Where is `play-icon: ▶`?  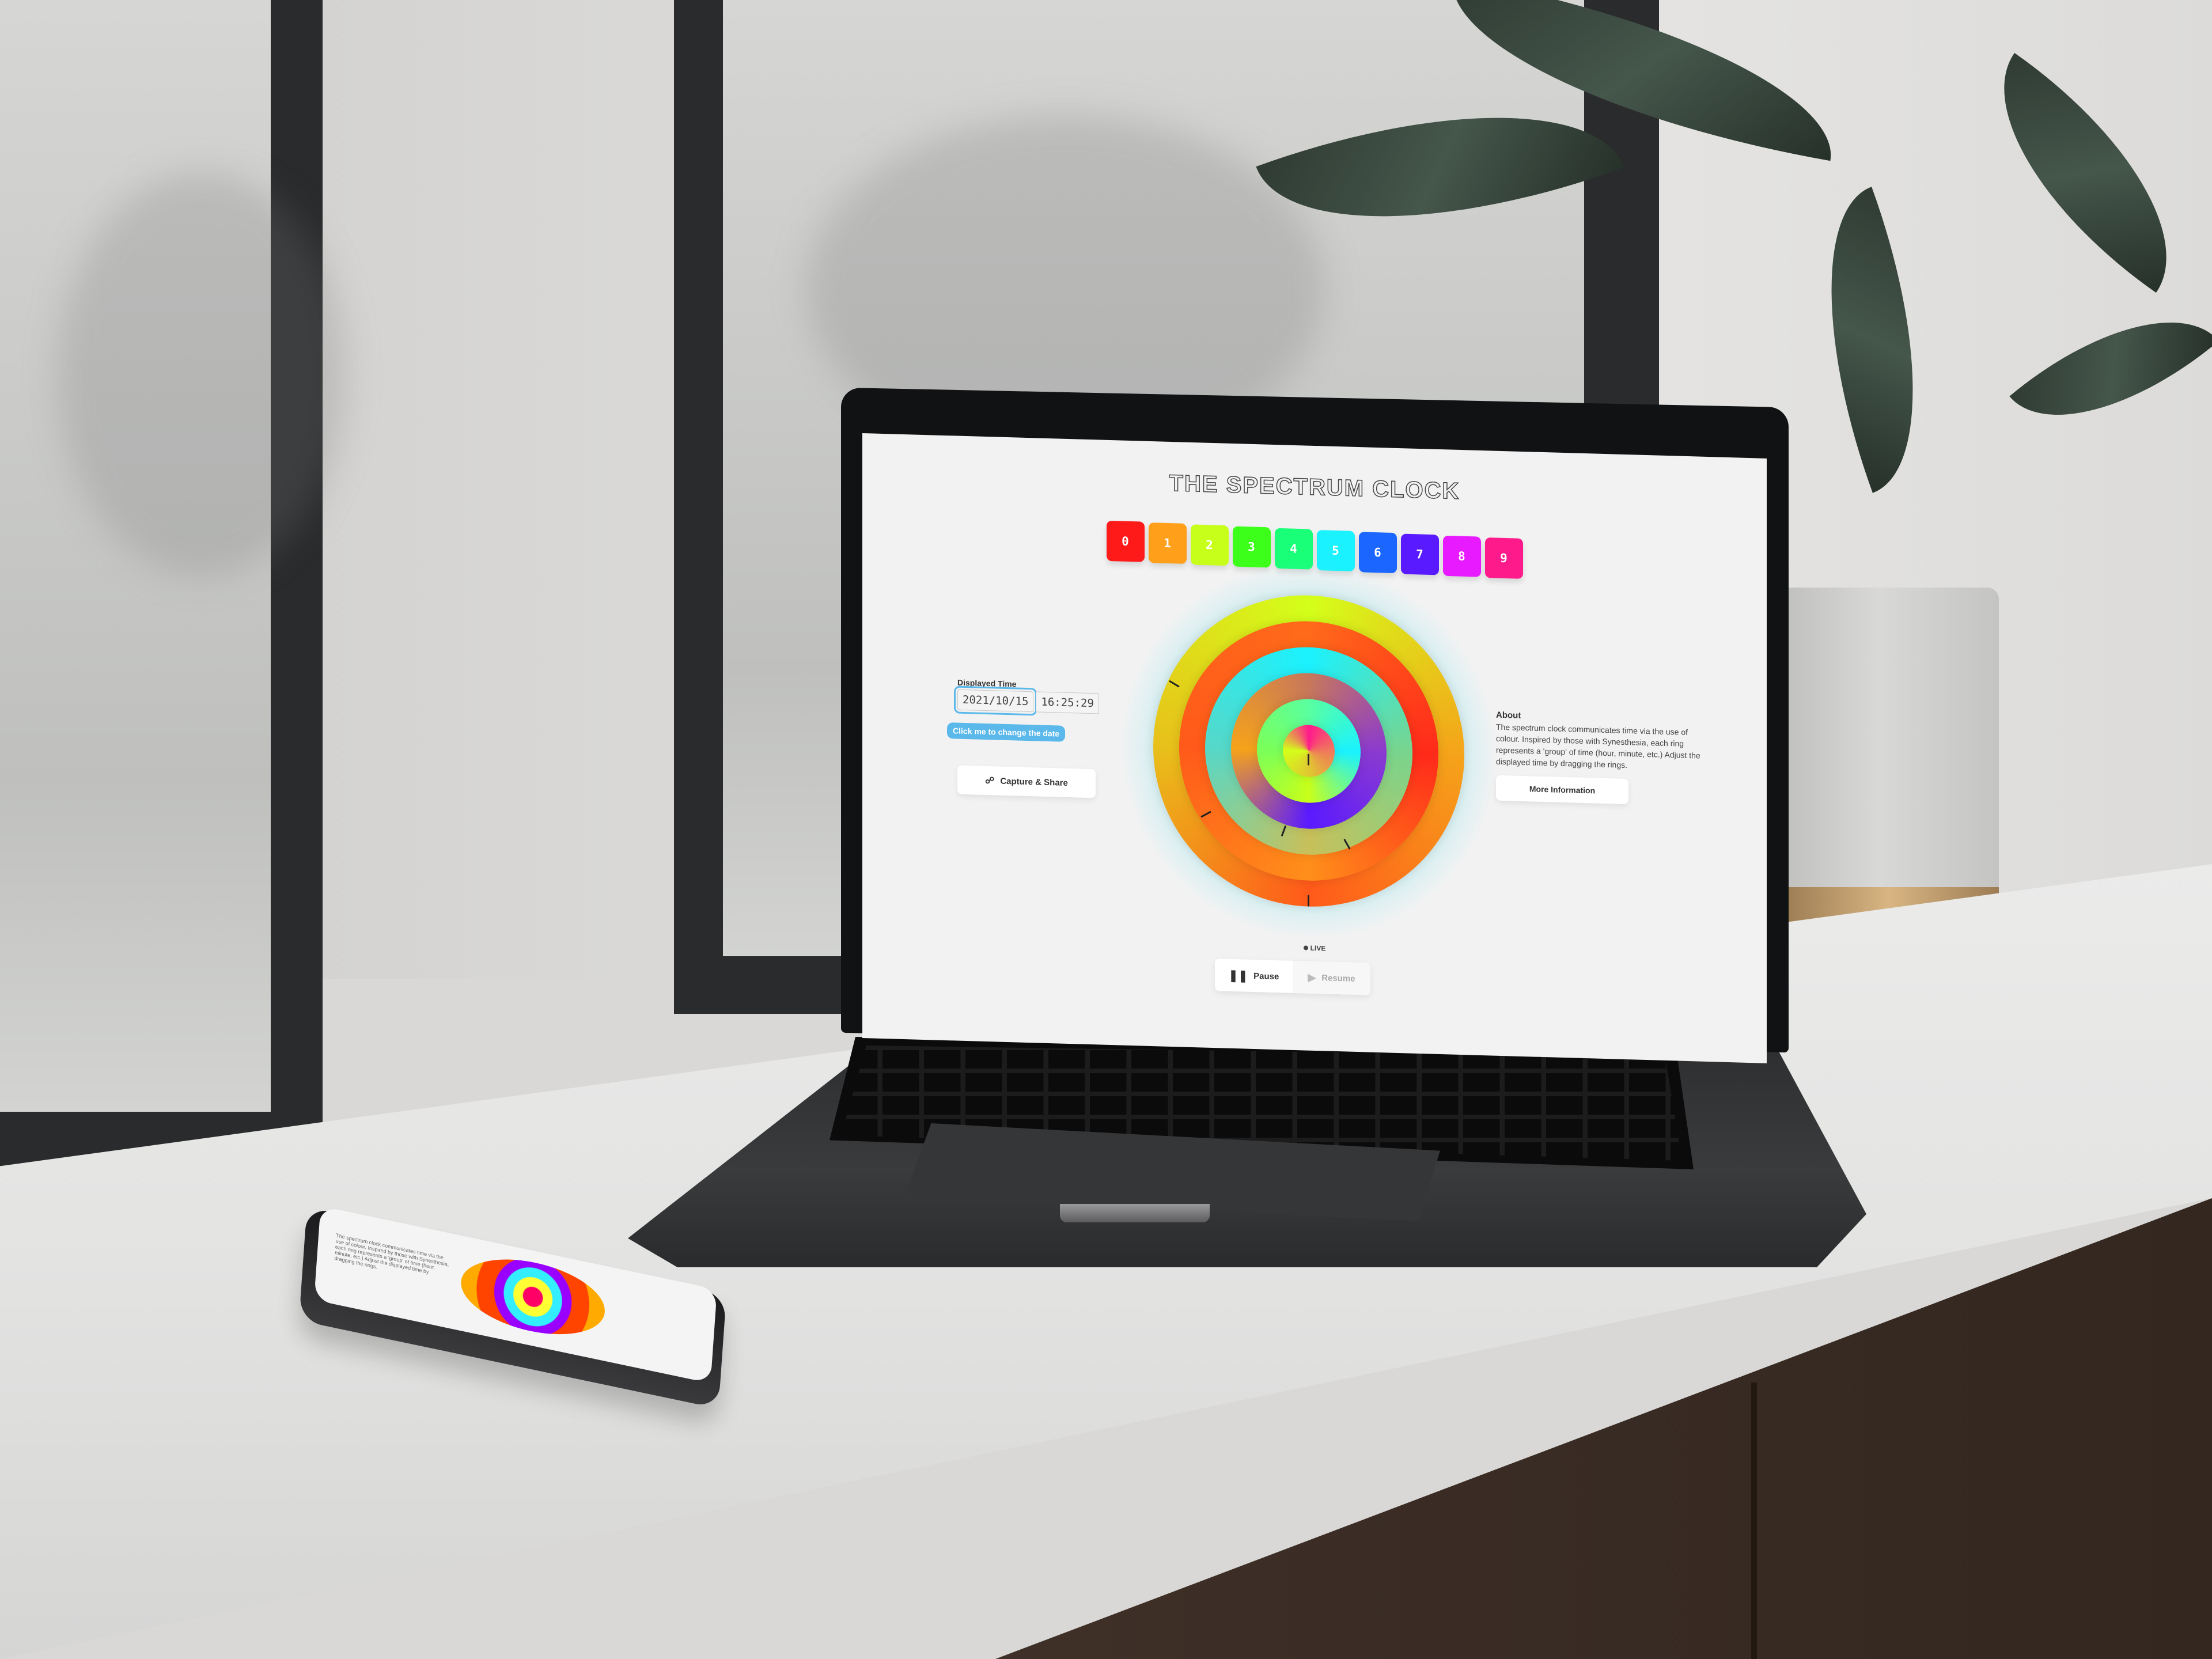
play-icon: ▶ is located at coordinates (1312, 977).